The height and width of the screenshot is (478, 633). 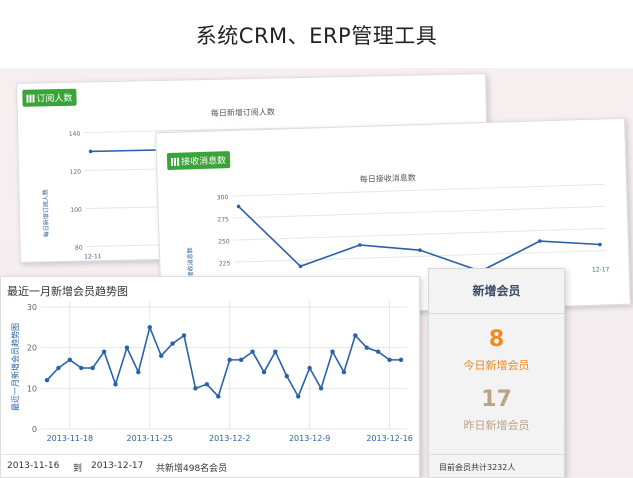 What do you see at coordinates (309, 438) in the screenshot?
I see `x-tick-label: 2013-12-9` at bounding box center [309, 438].